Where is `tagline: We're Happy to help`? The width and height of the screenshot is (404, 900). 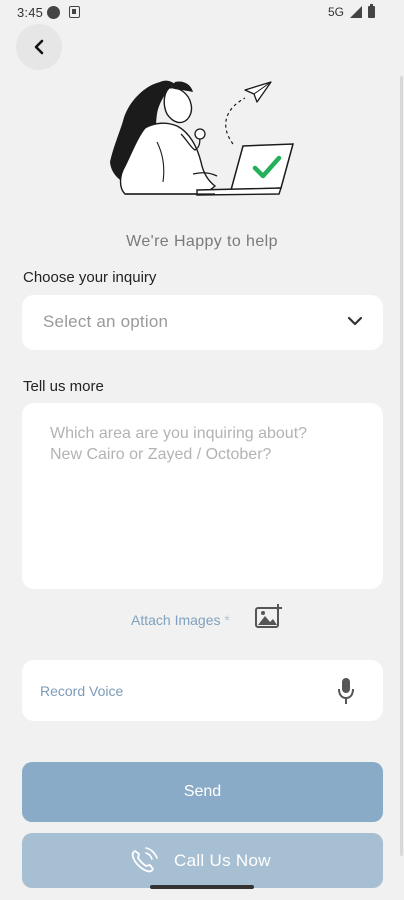 tagline: We're Happy to help is located at coordinates (202, 241).